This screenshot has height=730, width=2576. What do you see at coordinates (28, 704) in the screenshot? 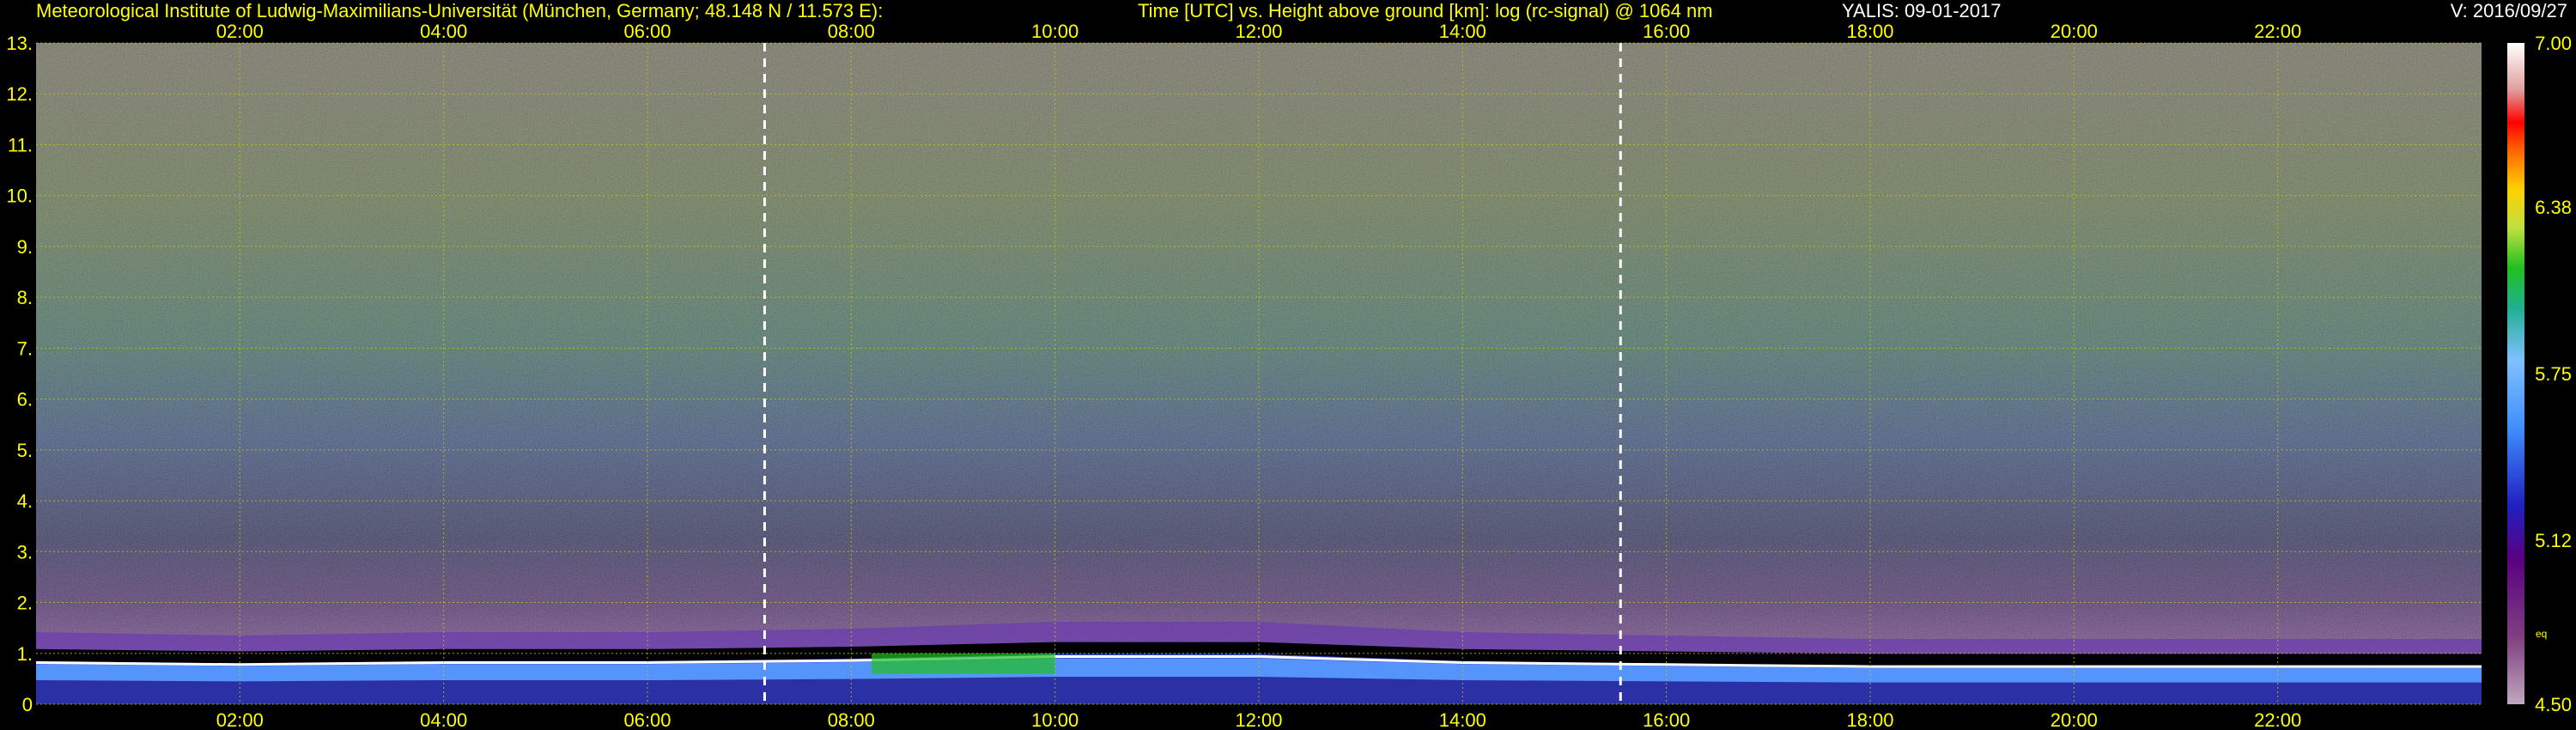
I see `y-tick-label: 0` at bounding box center [28, 704].